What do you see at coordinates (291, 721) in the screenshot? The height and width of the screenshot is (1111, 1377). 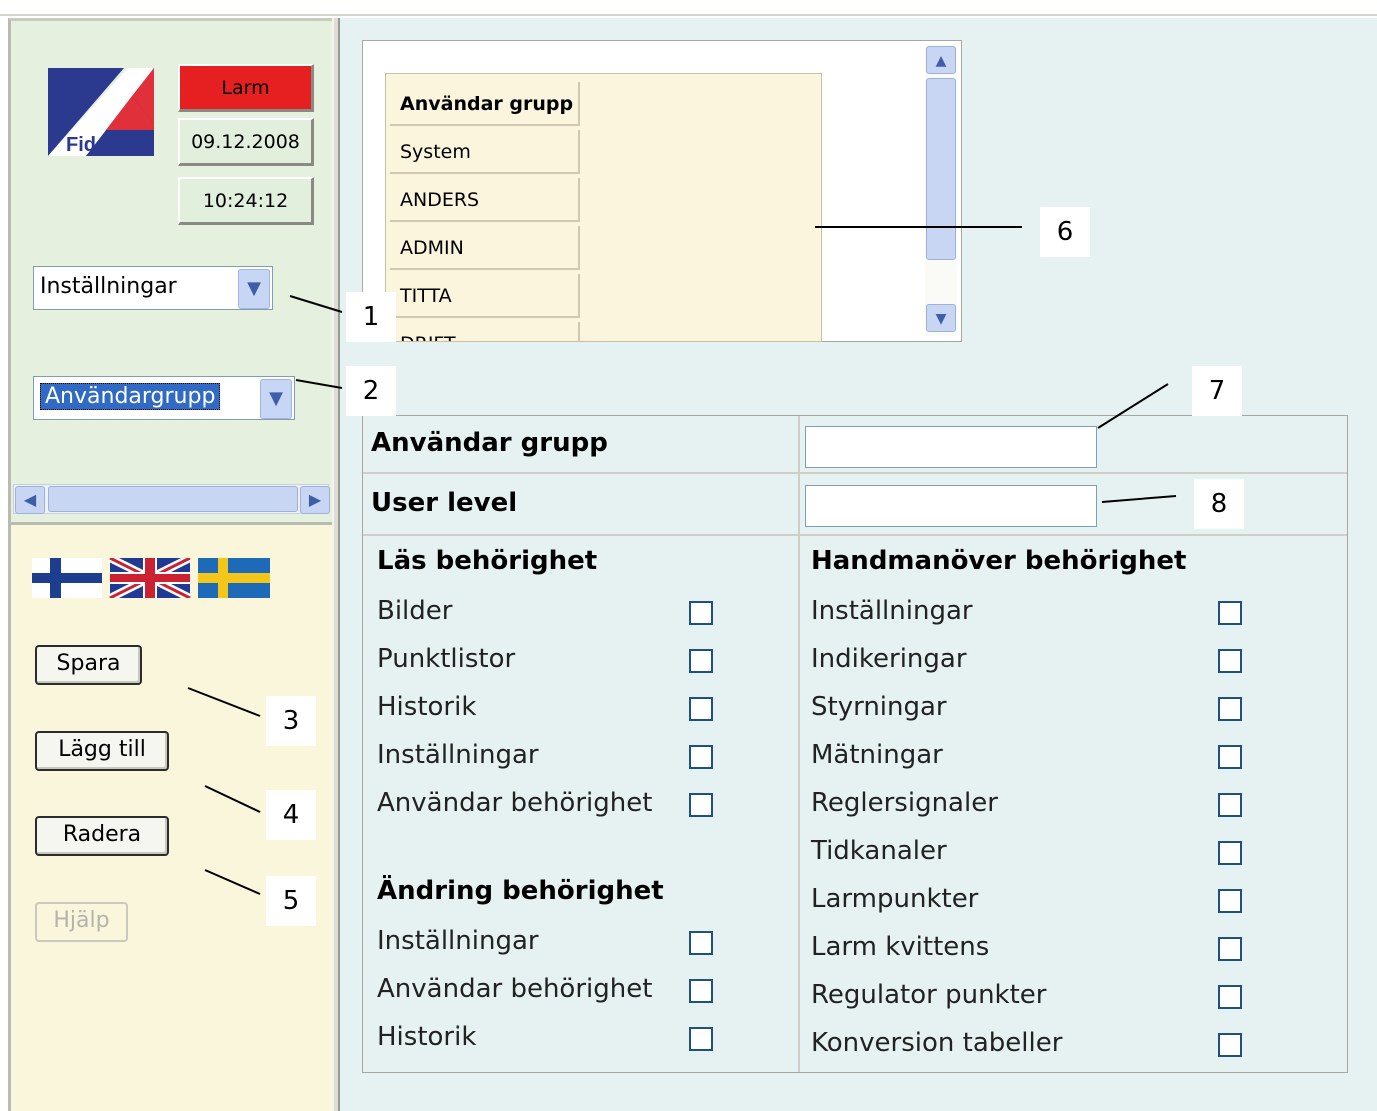 I see `callout-3: 3` at bounding box center [291, 721].